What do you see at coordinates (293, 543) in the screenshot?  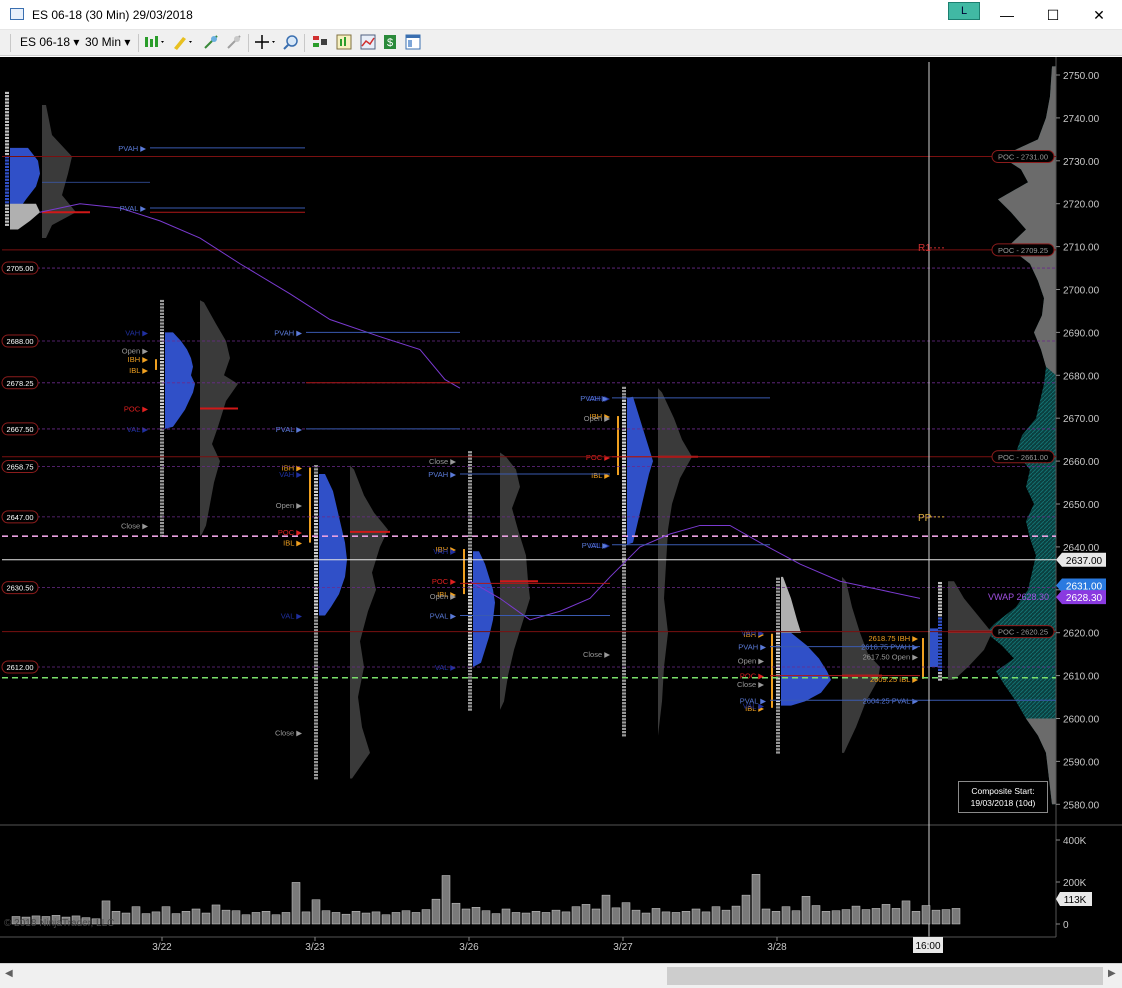 I see `ibl-label: IBL ▶` at bounding box center [293, 543].